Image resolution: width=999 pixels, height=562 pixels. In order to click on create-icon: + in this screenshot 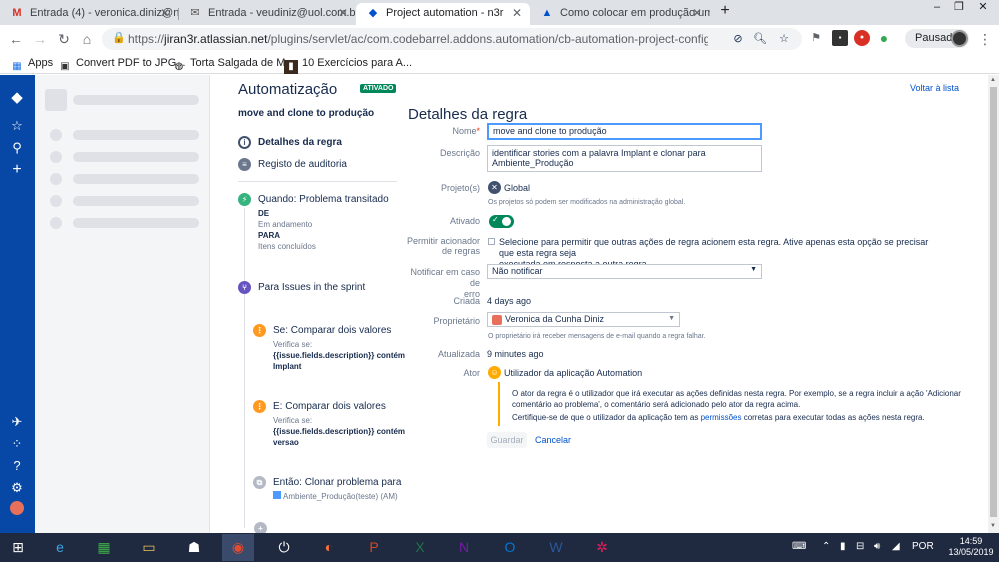, I will do `click(17, 170)`.